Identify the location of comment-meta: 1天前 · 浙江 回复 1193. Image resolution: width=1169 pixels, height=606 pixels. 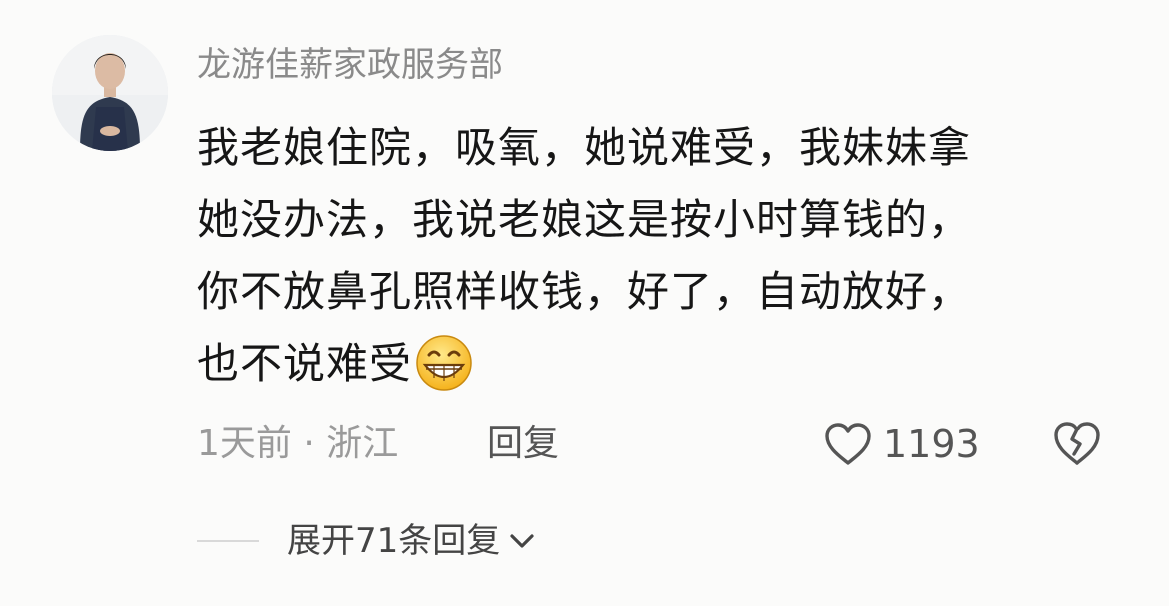
(657, 444).